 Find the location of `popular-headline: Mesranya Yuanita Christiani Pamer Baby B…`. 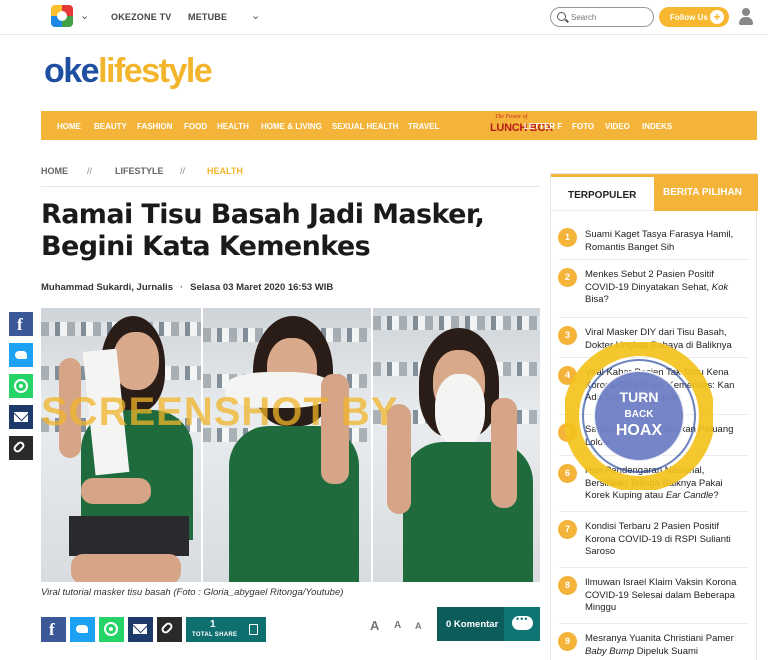

popular-headline: Mesranya Yuanita Christiani Pamer Baby B… is located at coordinates (666, 645).